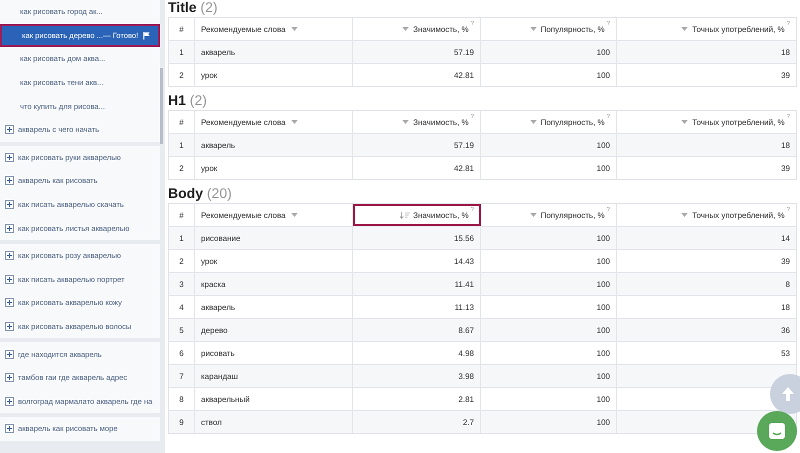  Describe the element at coordinates (181, 284) in the screenshot. I see `table-cell: 3` at that location.